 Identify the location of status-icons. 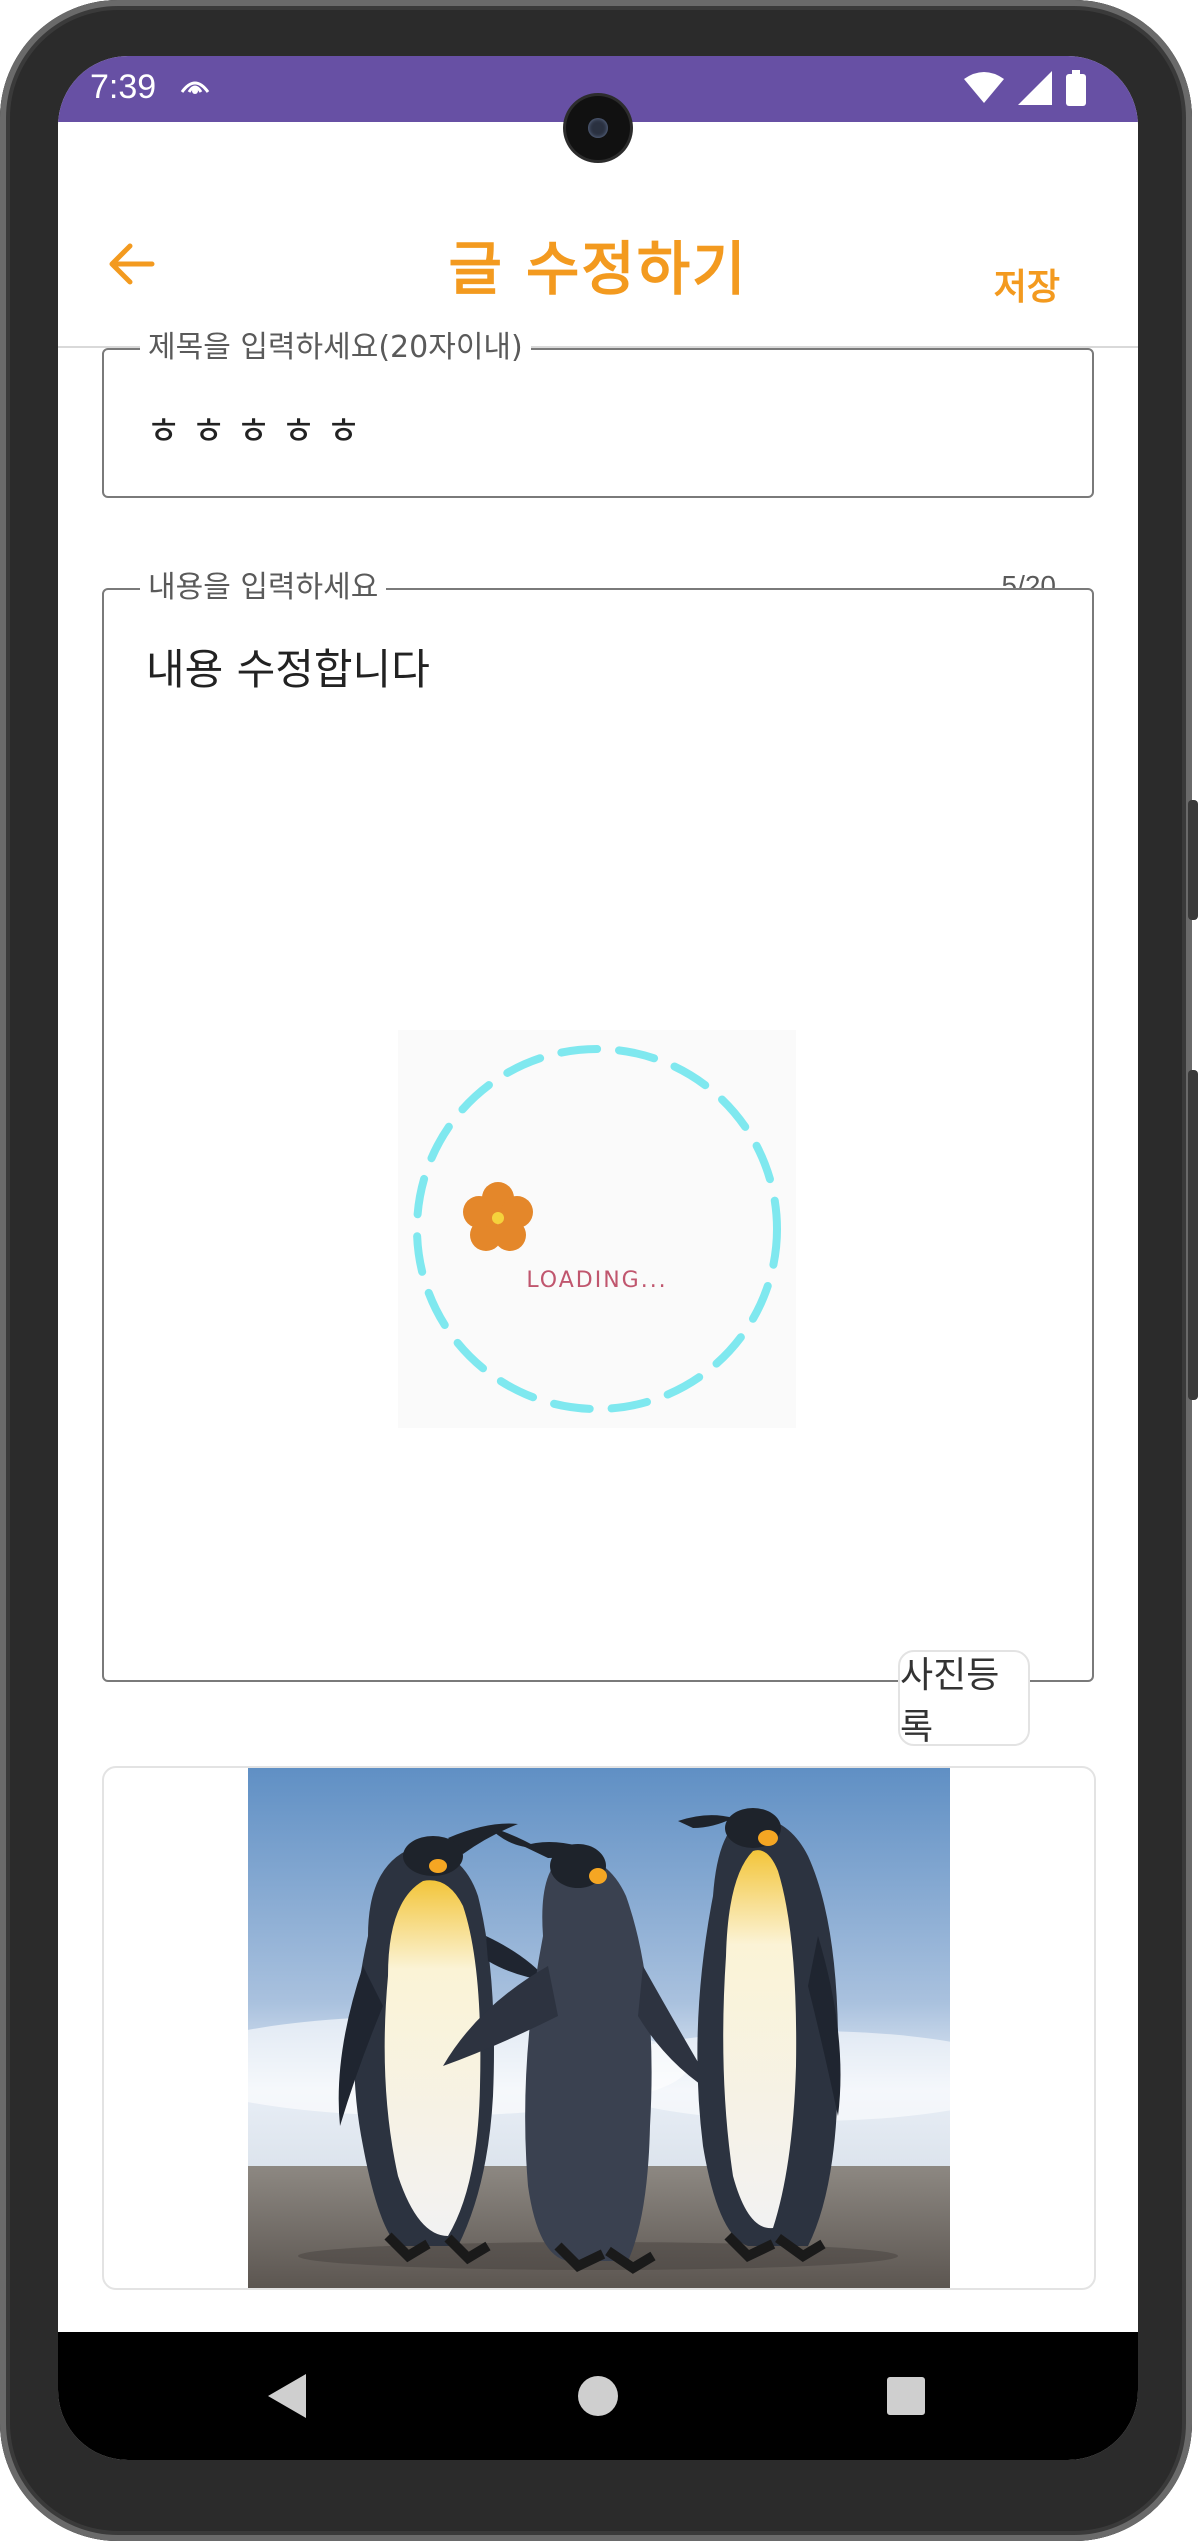
(1025, 90).